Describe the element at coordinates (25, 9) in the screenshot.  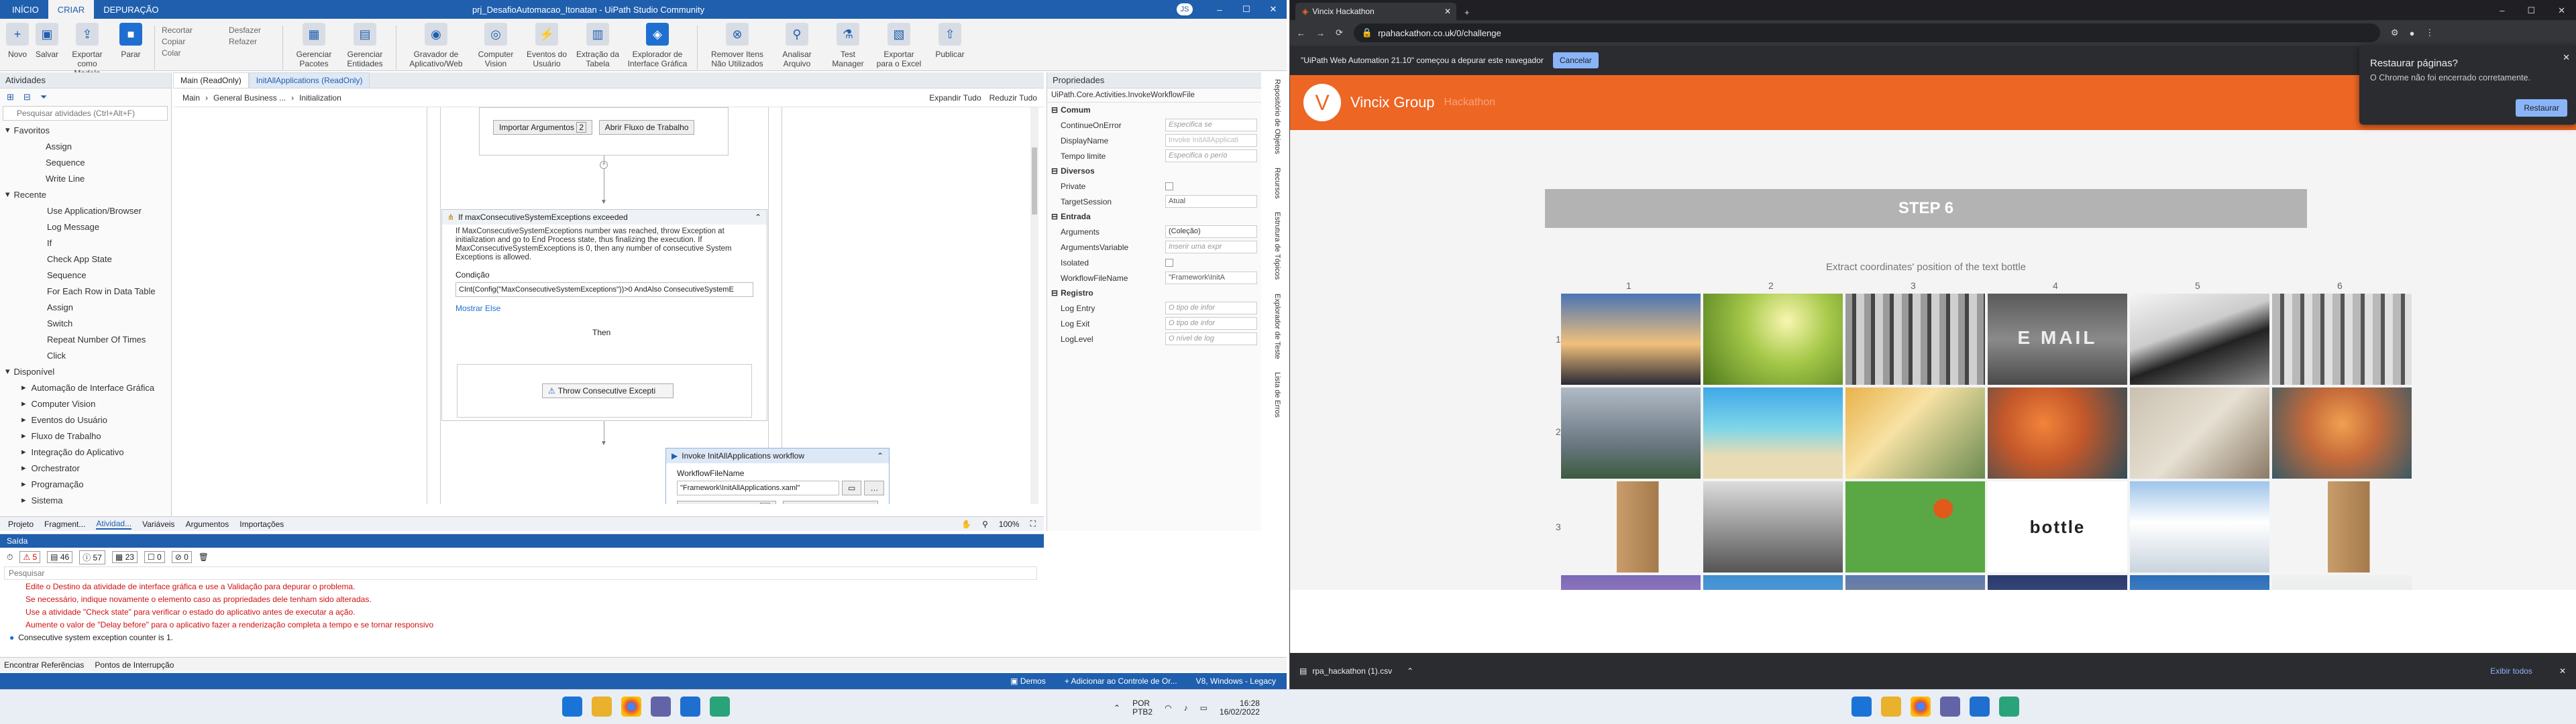
I see `ribbon-tab-inicio: INÍCIO` at that location.